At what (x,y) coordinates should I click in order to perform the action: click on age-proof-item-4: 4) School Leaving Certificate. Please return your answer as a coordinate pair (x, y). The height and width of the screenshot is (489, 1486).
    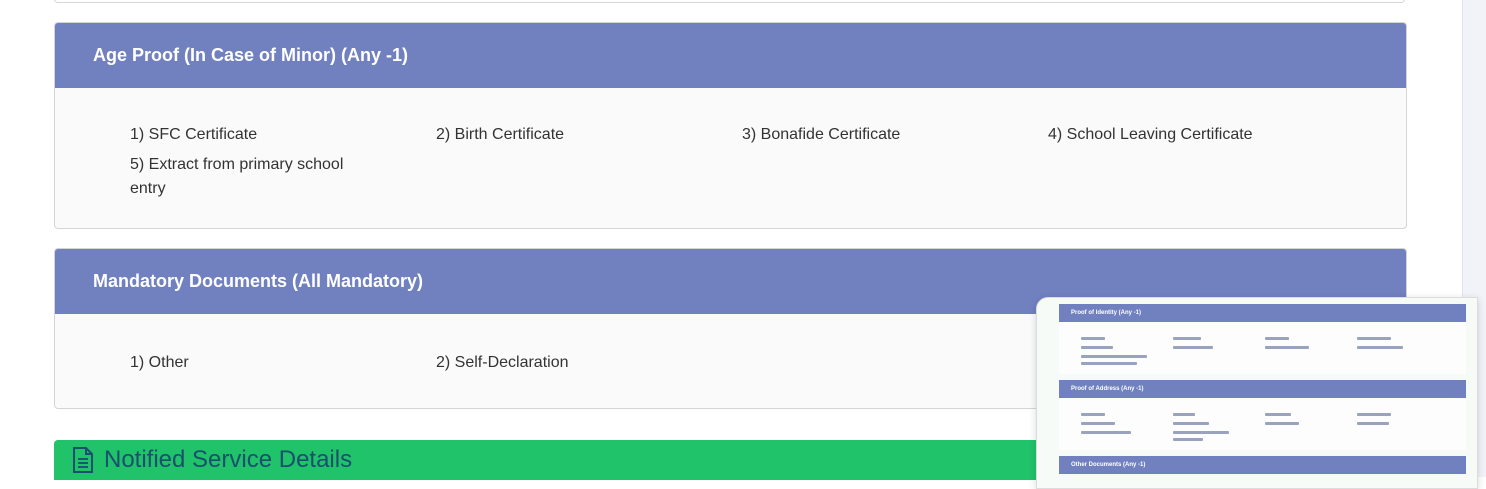
    Looking at the image, I should click on (1150, 134).